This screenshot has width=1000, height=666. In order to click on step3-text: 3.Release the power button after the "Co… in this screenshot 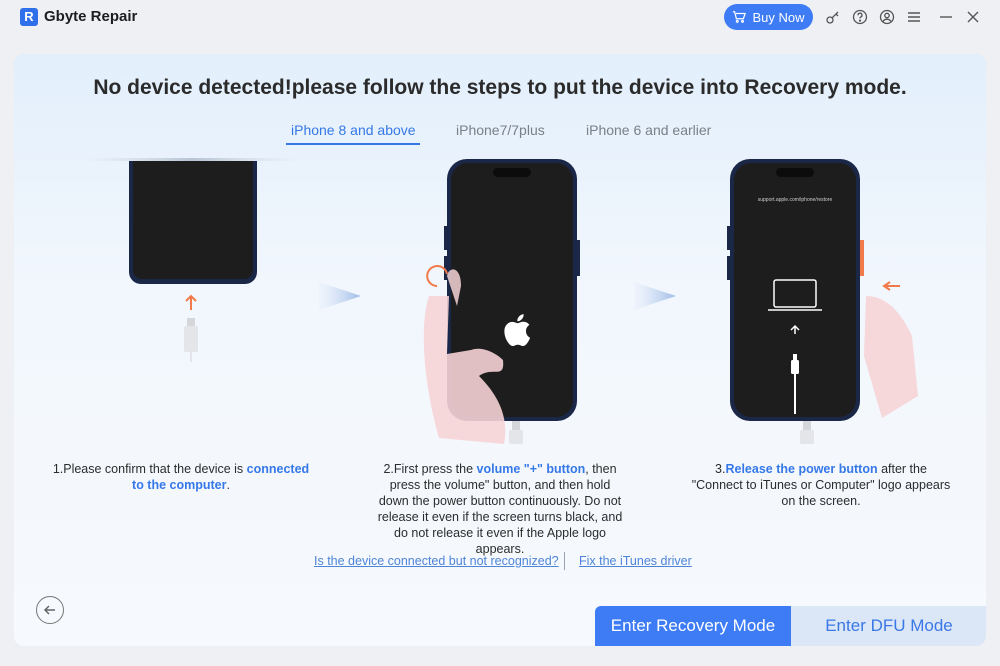, I will do `click(821, 485)`.